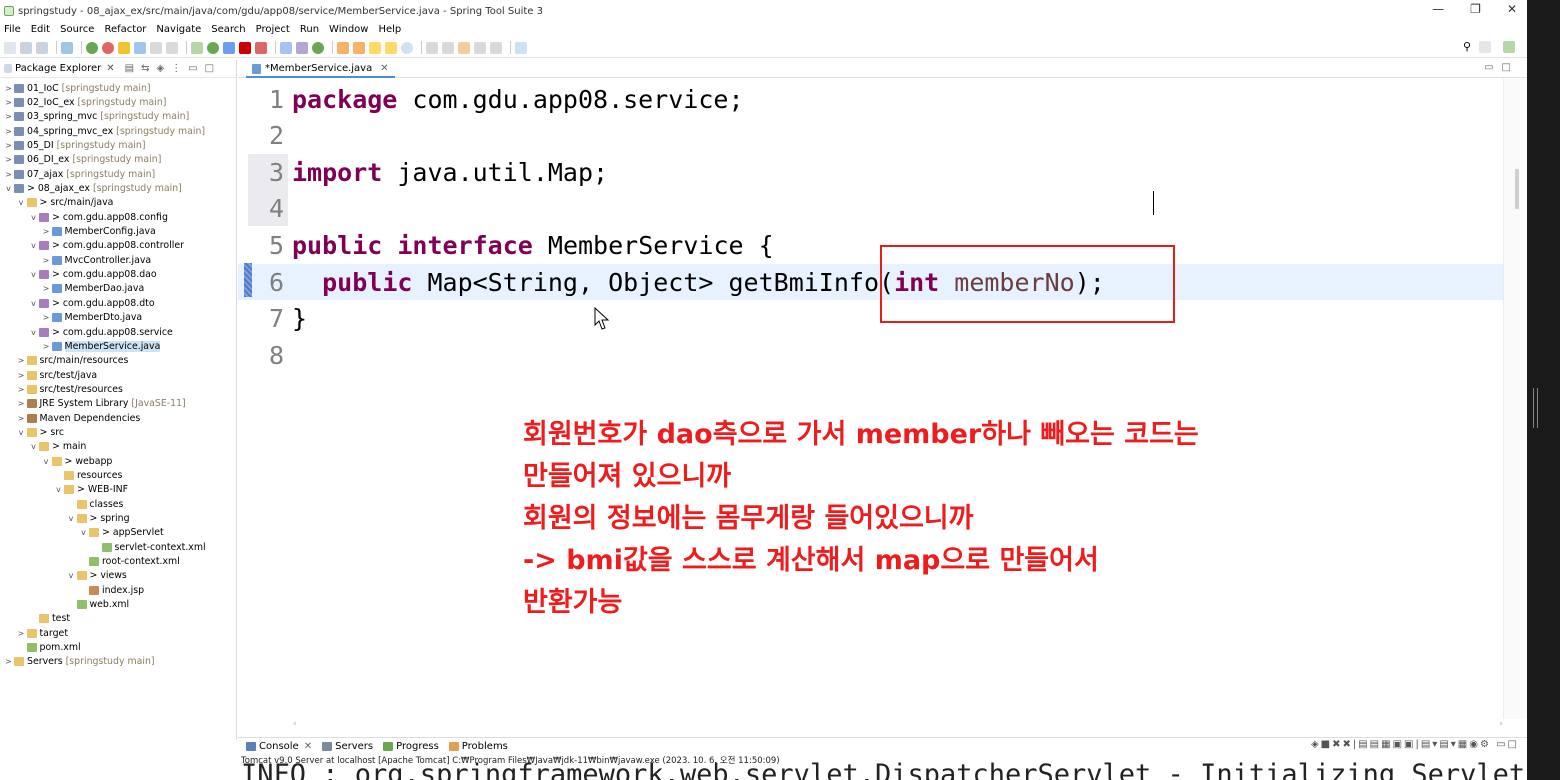  What do you see at coordinates (209, 68) in the screenshot?
I see `maximize-view-icon: □` at bounding box center [209, 68].